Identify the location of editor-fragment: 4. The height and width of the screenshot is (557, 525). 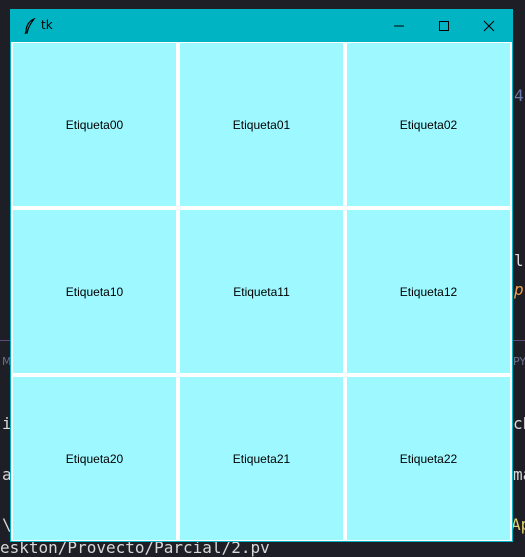
(519, 95).